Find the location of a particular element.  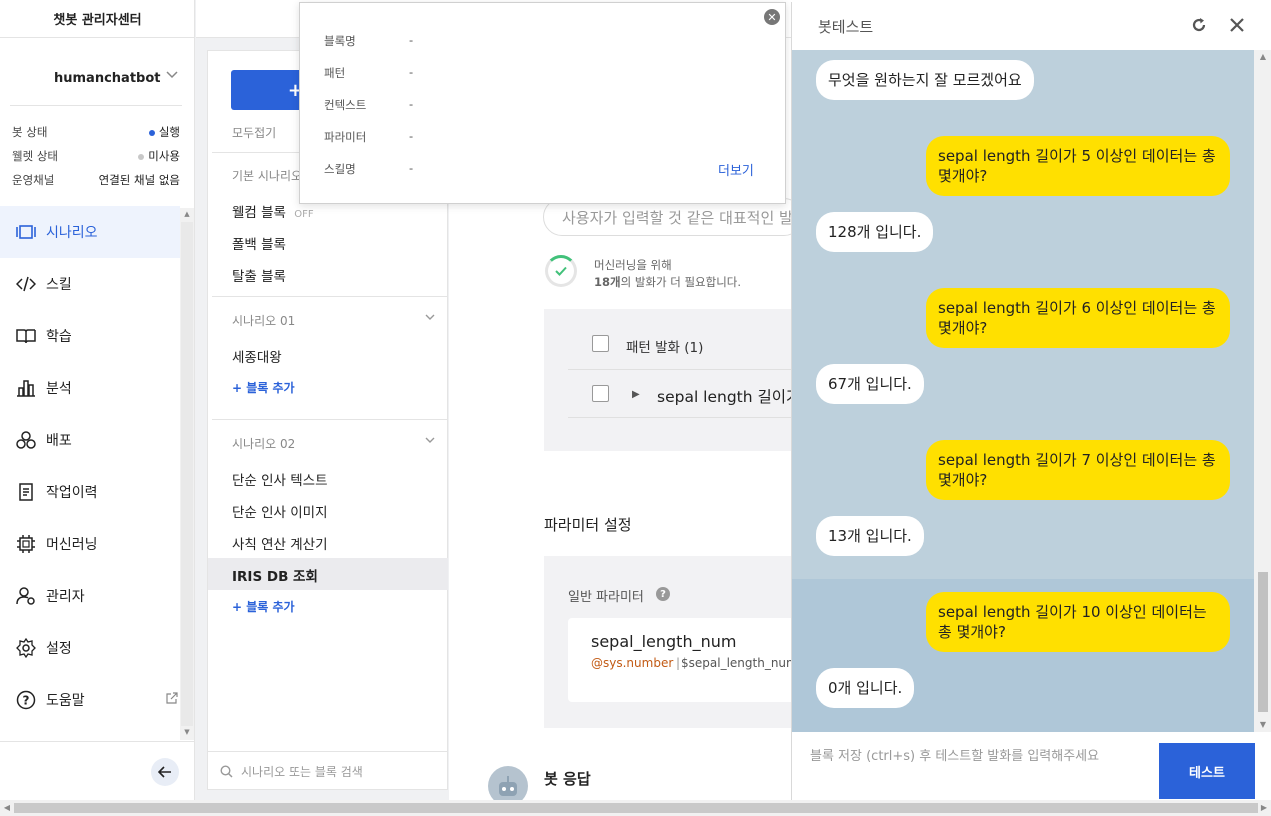

block-info-popup: ✕ 블록명 - 패턴 - 컨텍스트 - 파라미터 - 스킬명 - 더보기 is located at coordinates (542, 103).